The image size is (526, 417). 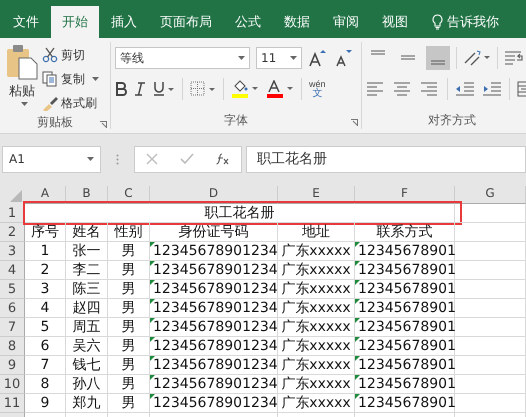 I want to click on cut-button: 剪切, so click(x=70, y=55).